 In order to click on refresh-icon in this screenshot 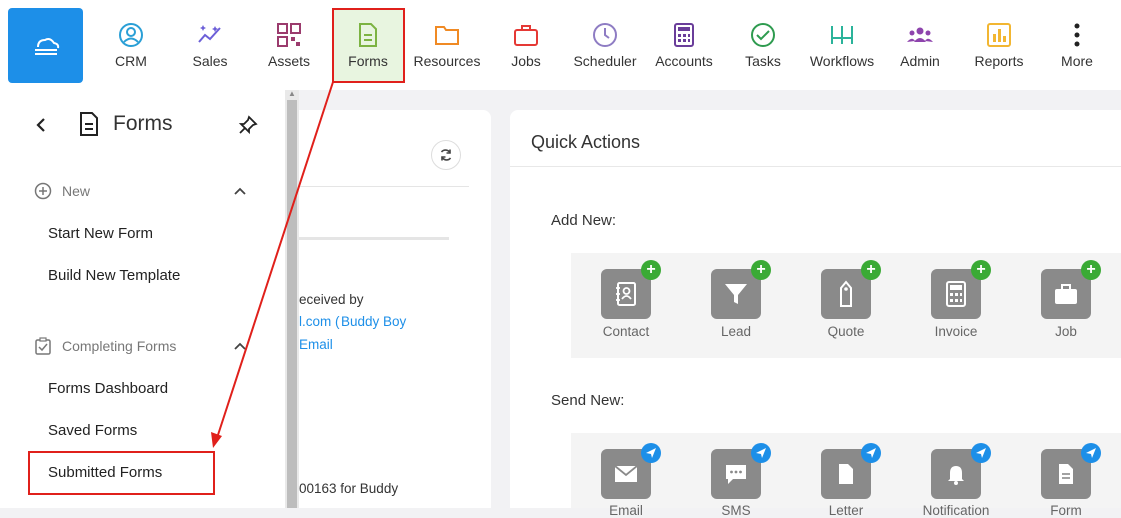, I will do `click(446, 155)`.